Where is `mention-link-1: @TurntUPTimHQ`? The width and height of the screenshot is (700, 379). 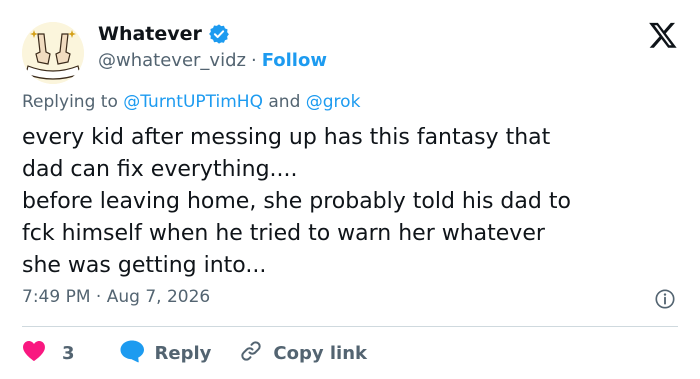
mention-link-1: @TurntUPTimHQ is located at coordinates (193, 102).